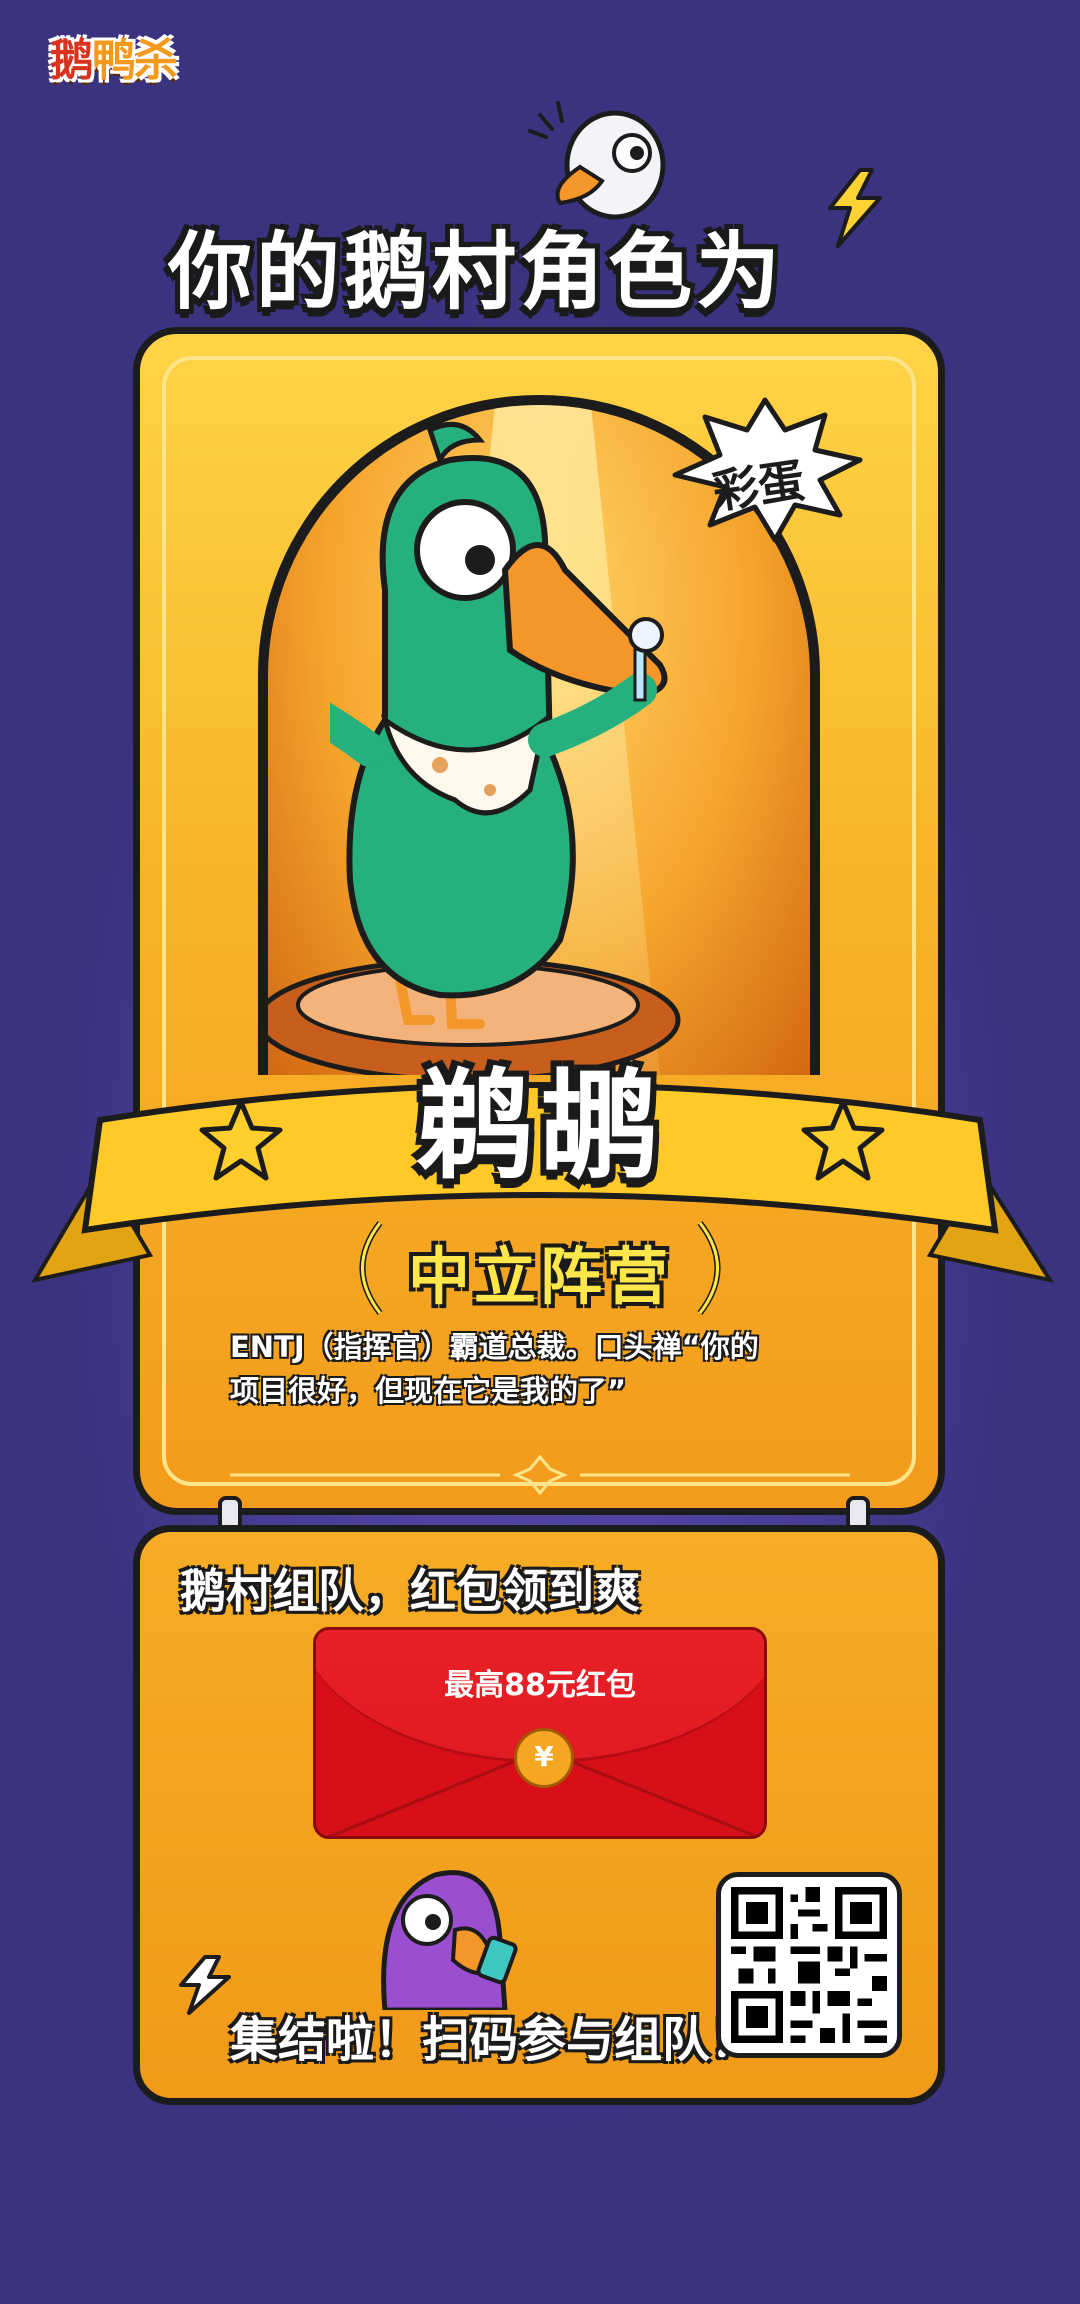 This screenshot has height=2304, width=1080. I want to click on envelope-label: 最高88元红包, so click(540, 1685).